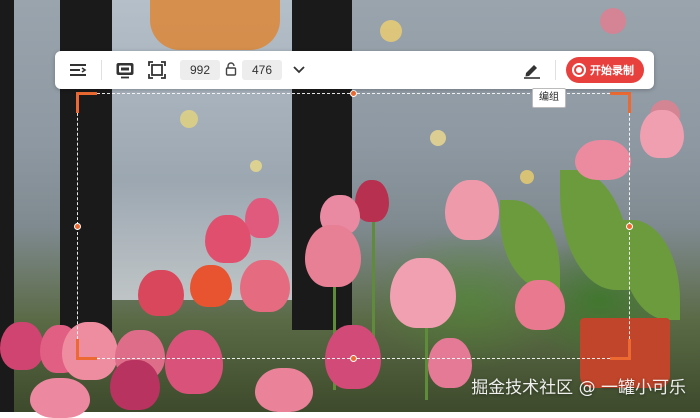  Describe the element at coordinates (200, 70) in the screenshot. I see `width-input: 992` at that location.